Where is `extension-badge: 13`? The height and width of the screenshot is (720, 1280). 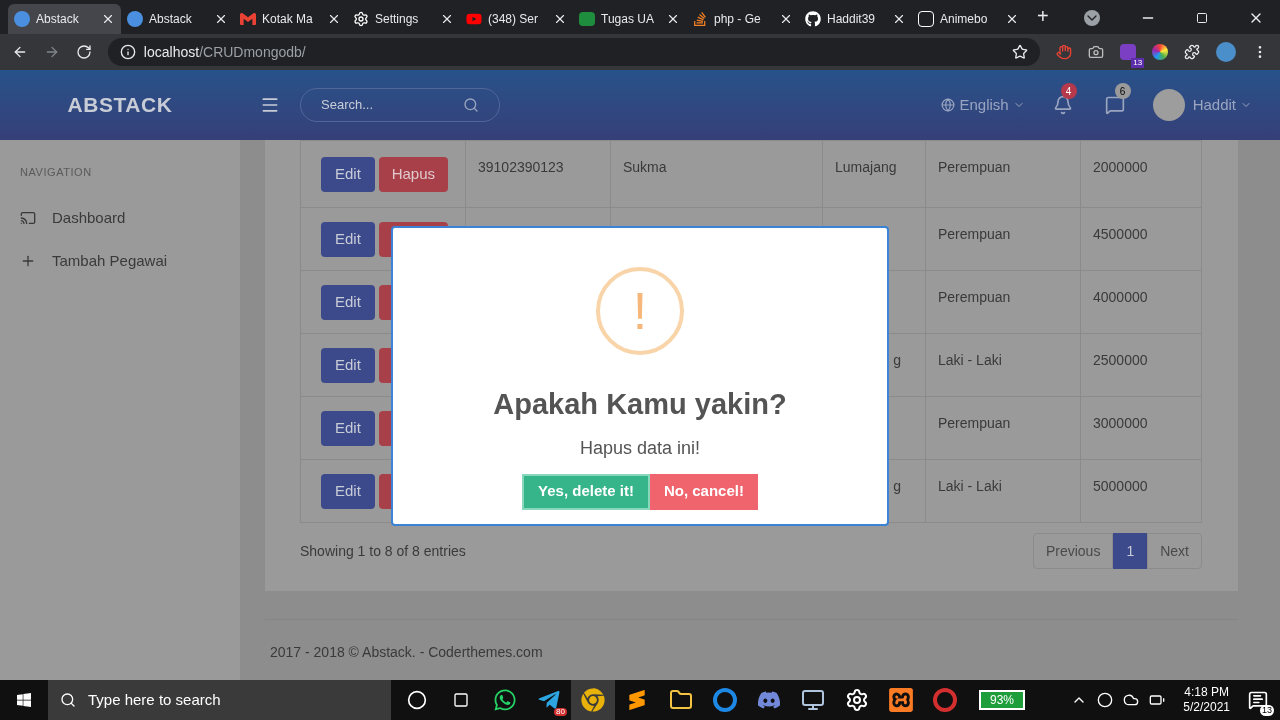 extension-badge: 13 is located at coordinates (1138, 63).